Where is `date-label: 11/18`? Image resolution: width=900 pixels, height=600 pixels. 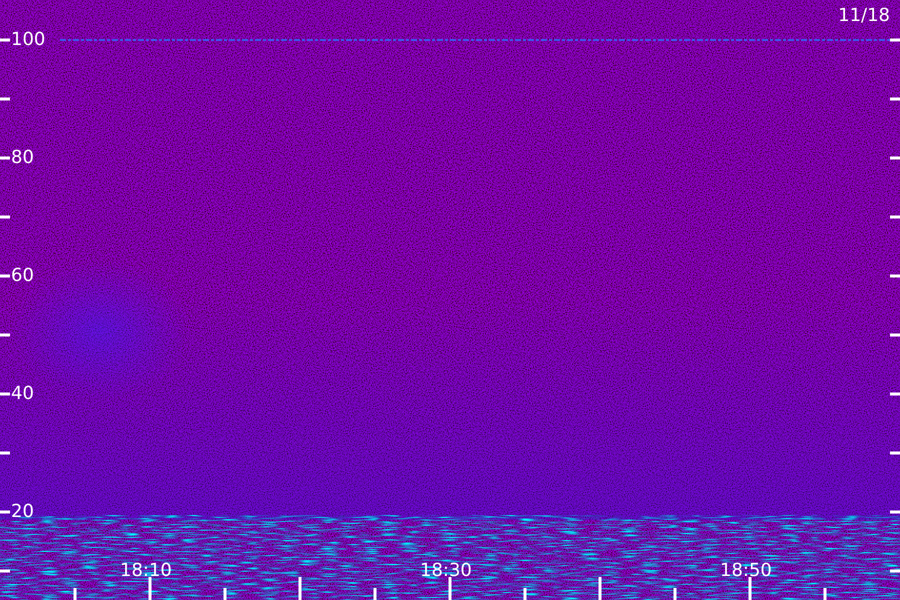 date-label: 11/18 is located at coordinates (864, 16).